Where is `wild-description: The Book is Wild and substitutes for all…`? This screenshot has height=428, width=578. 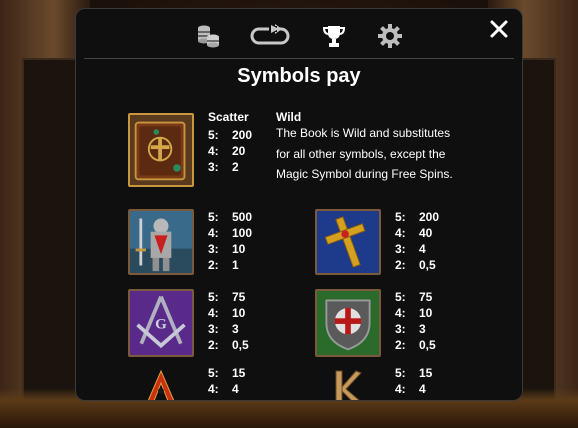 wild-description: The Book is Wild and substitutes for all… is located at coordinates (364, 153).